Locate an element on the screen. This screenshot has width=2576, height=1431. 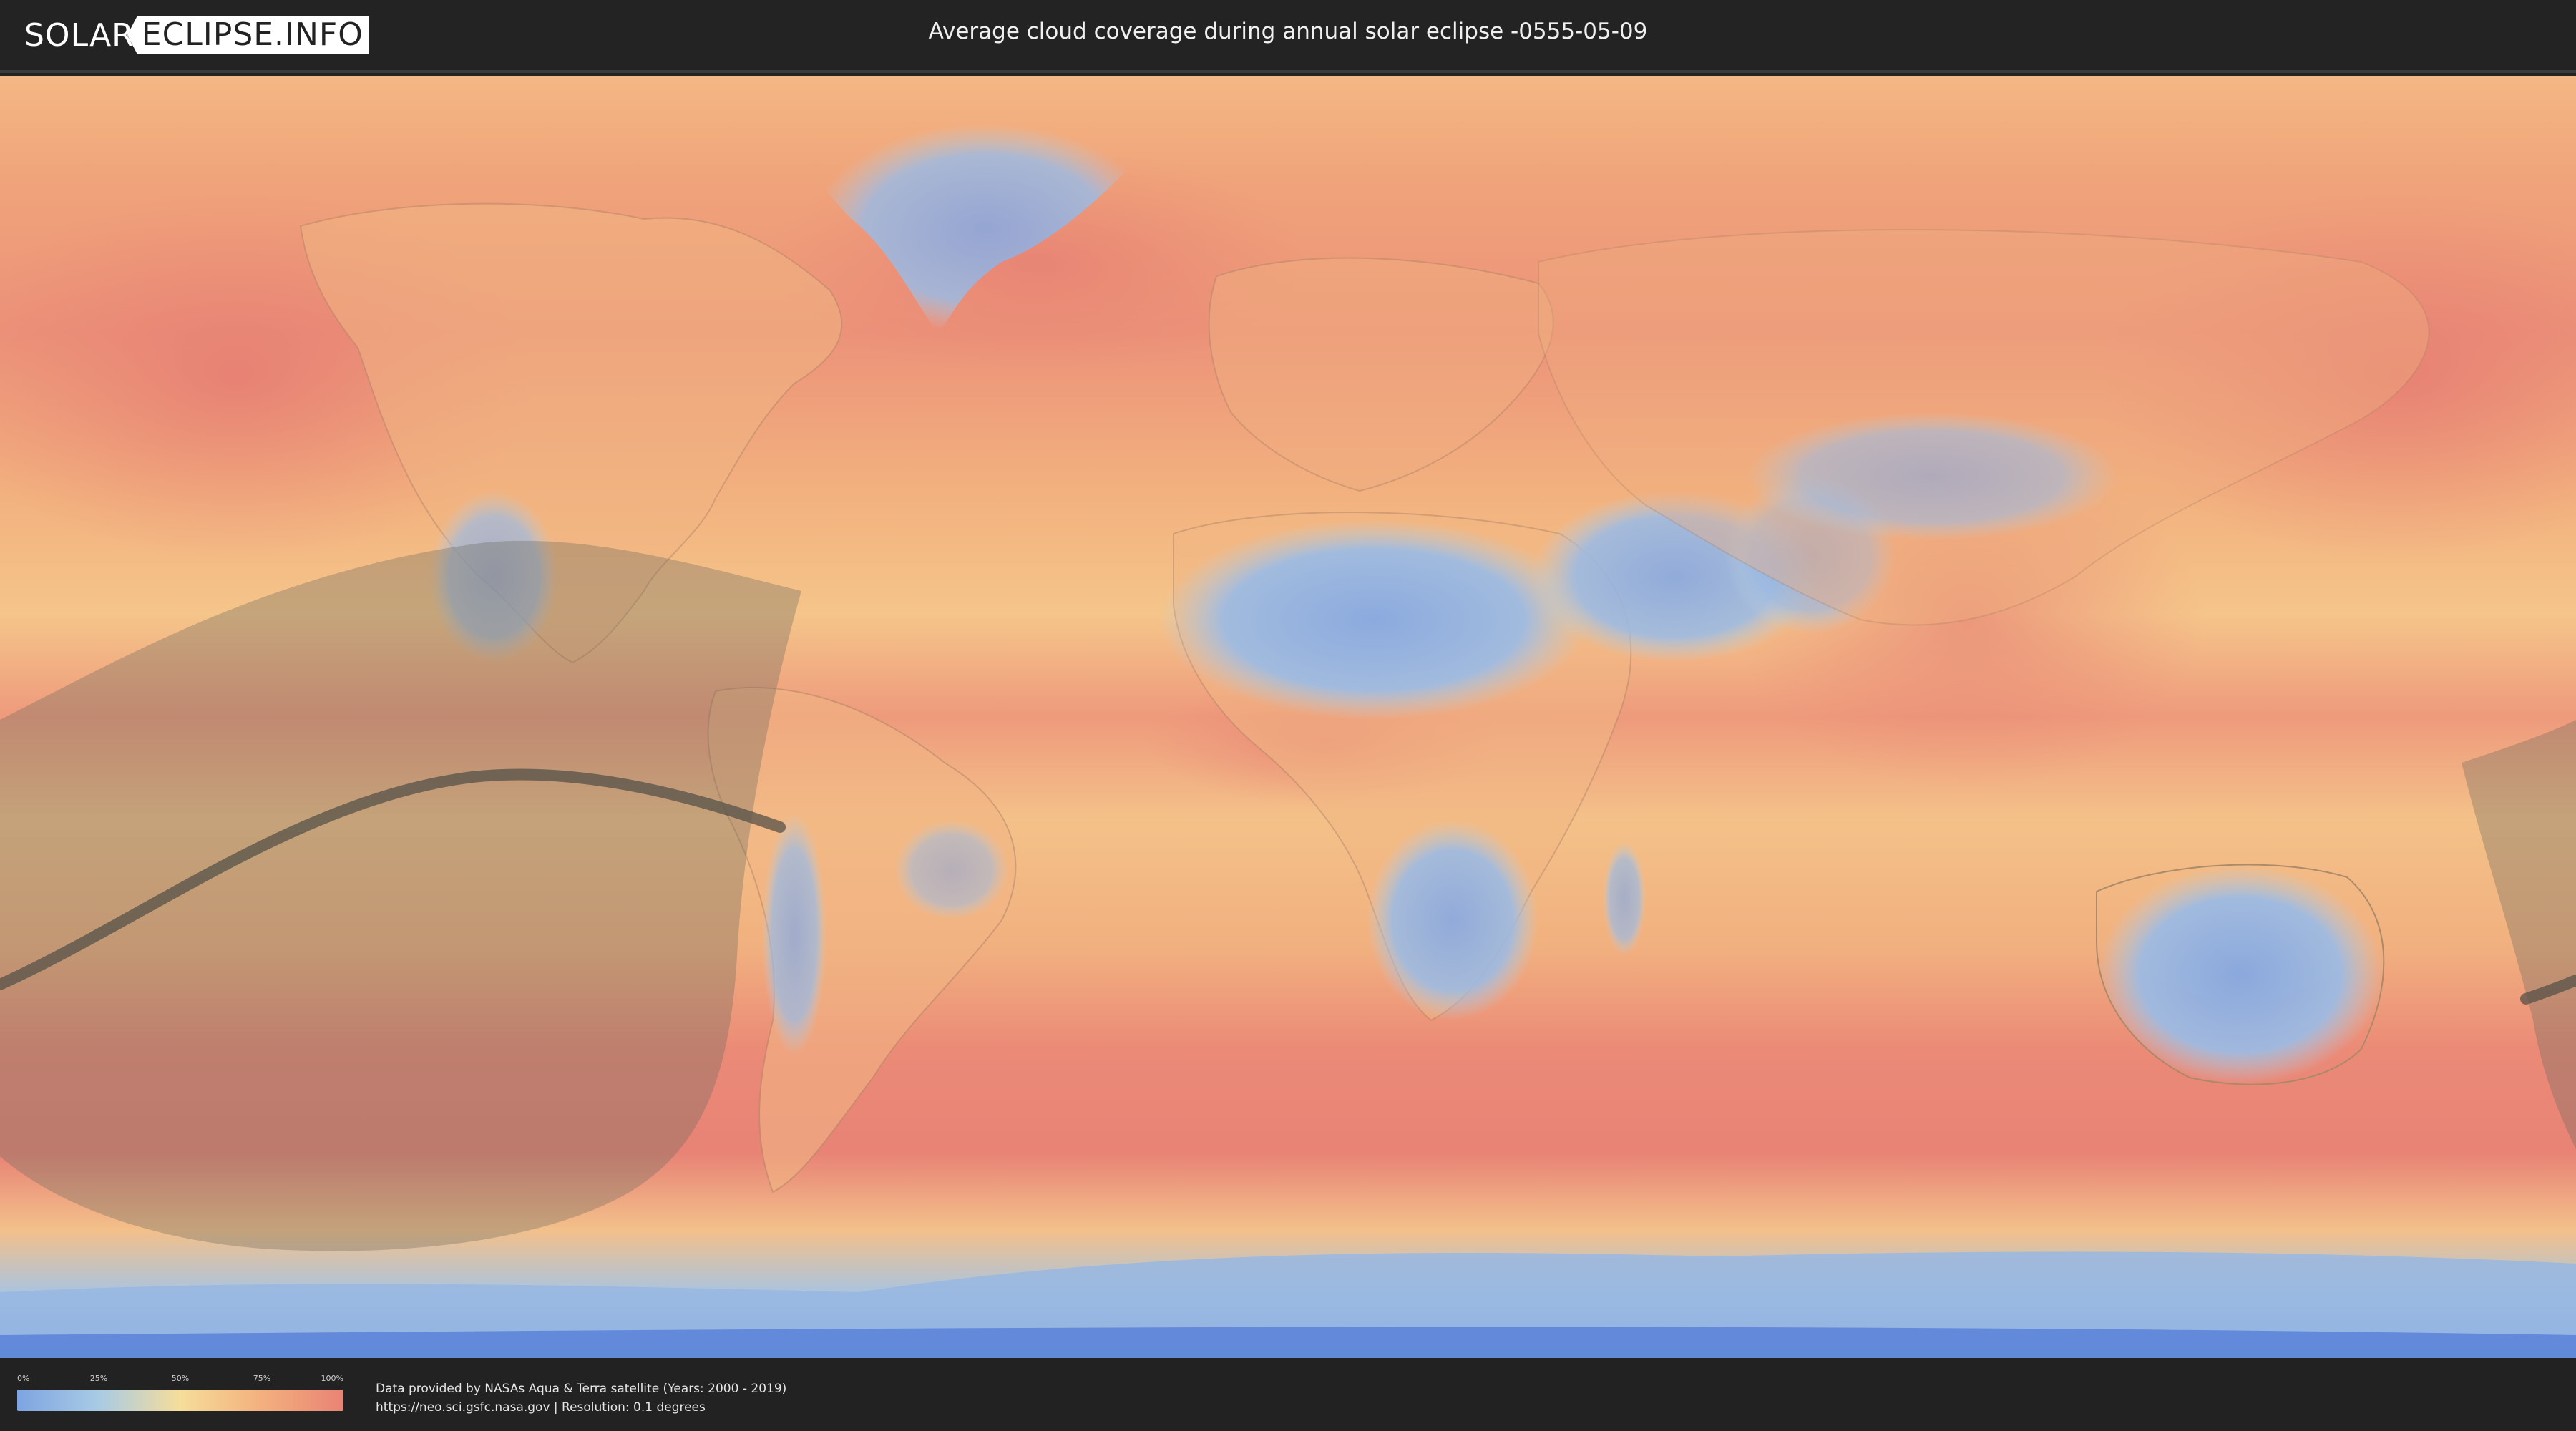
legend-tick-100: 100% is located at coordinates (332, 1378).